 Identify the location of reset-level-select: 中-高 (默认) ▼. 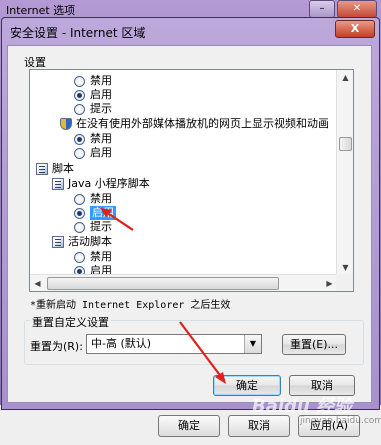
(174, 344).